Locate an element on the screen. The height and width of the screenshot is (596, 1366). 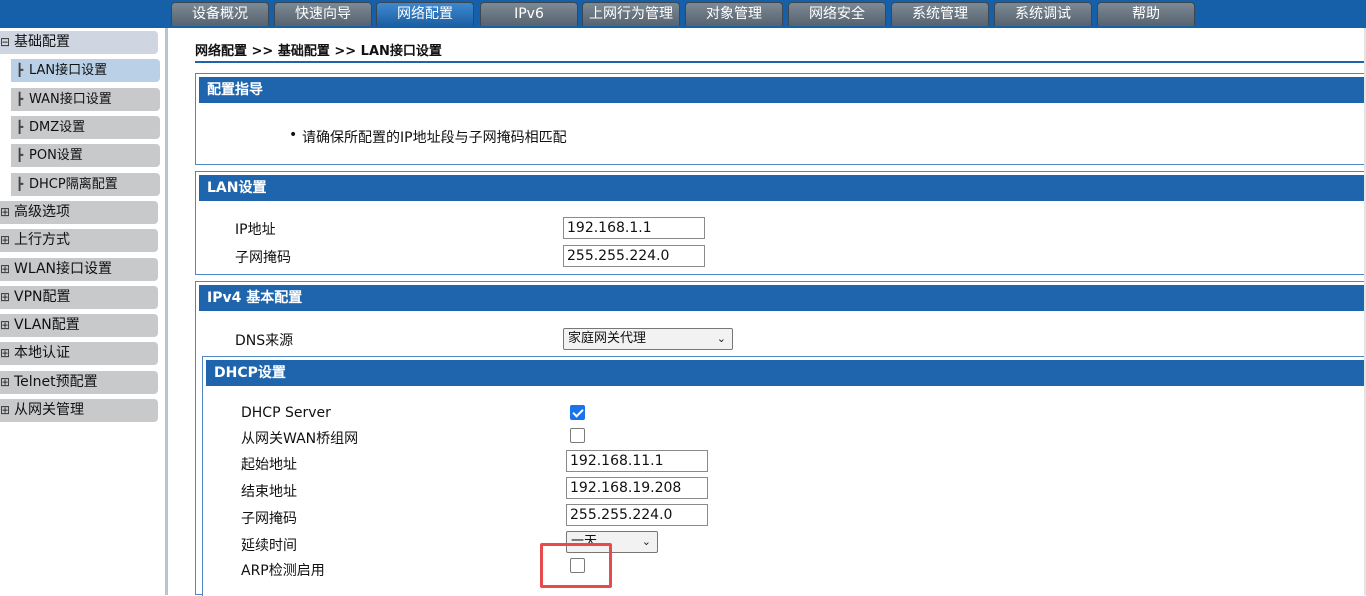
ip-address-label: IP地址 is located at coordinates (255, 230).